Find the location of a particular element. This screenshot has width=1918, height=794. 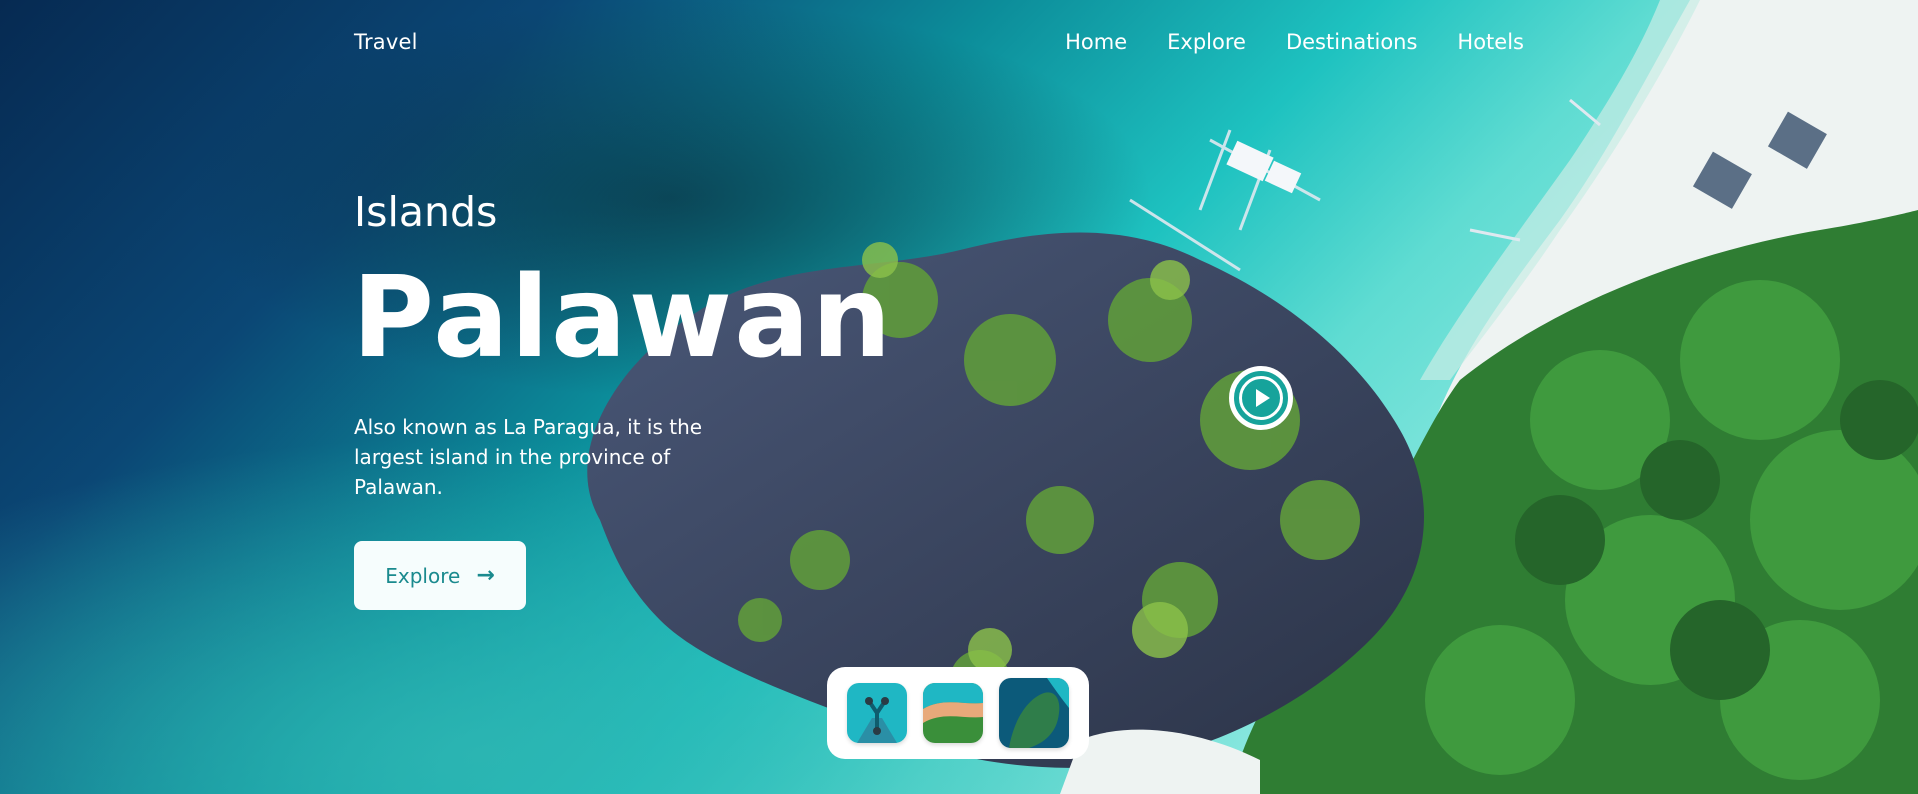

explore-button: Explore → is located at coordinates (440, 575).